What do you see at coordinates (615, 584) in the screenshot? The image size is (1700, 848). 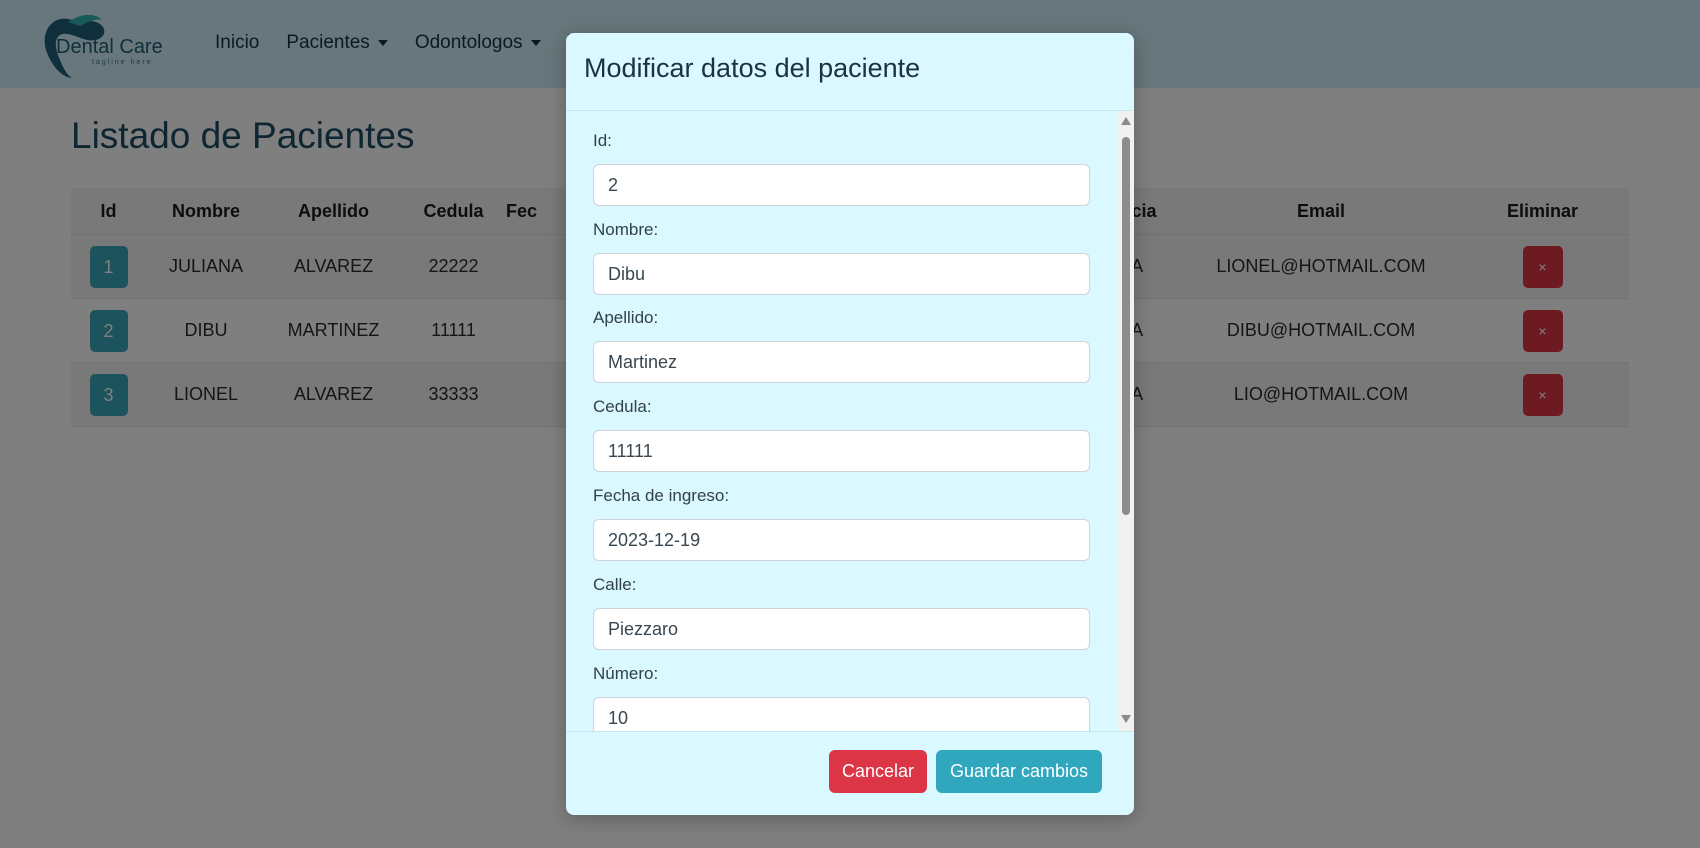 I see `calle-label: Calle:` at bounding box center [615, 584].